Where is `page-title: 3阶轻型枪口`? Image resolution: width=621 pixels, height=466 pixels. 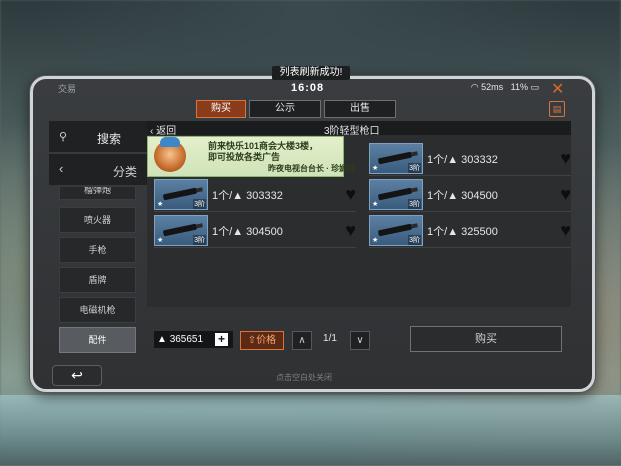 page-title: 3阶轻型枪口 is located at coordinates (352, 131).